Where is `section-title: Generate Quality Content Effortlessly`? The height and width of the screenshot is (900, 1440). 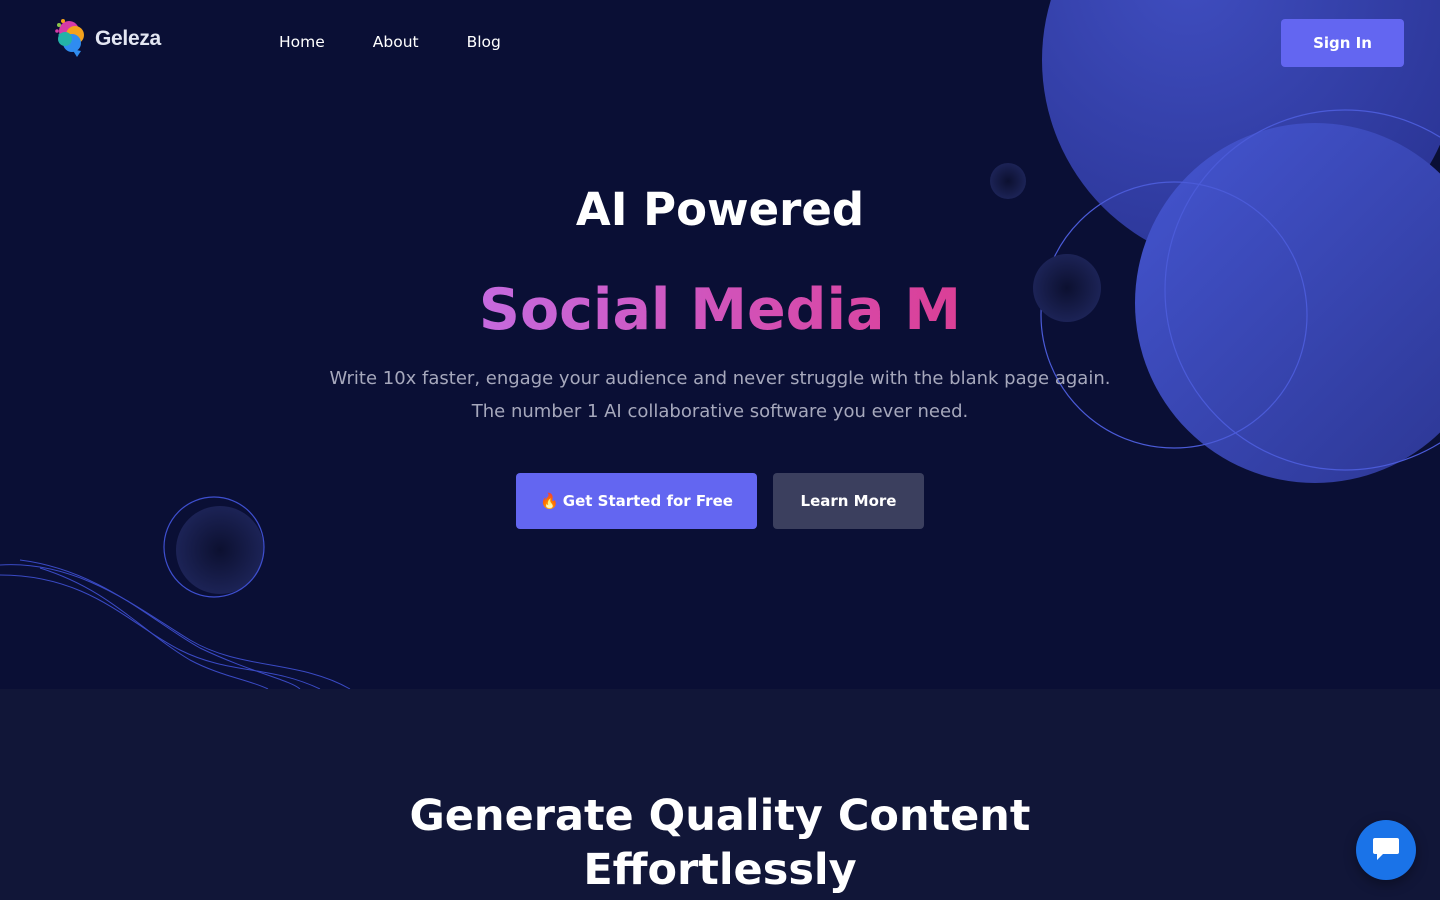
section-title: Generate Quality Content Effortlessly is located at coordinates (720, 843).